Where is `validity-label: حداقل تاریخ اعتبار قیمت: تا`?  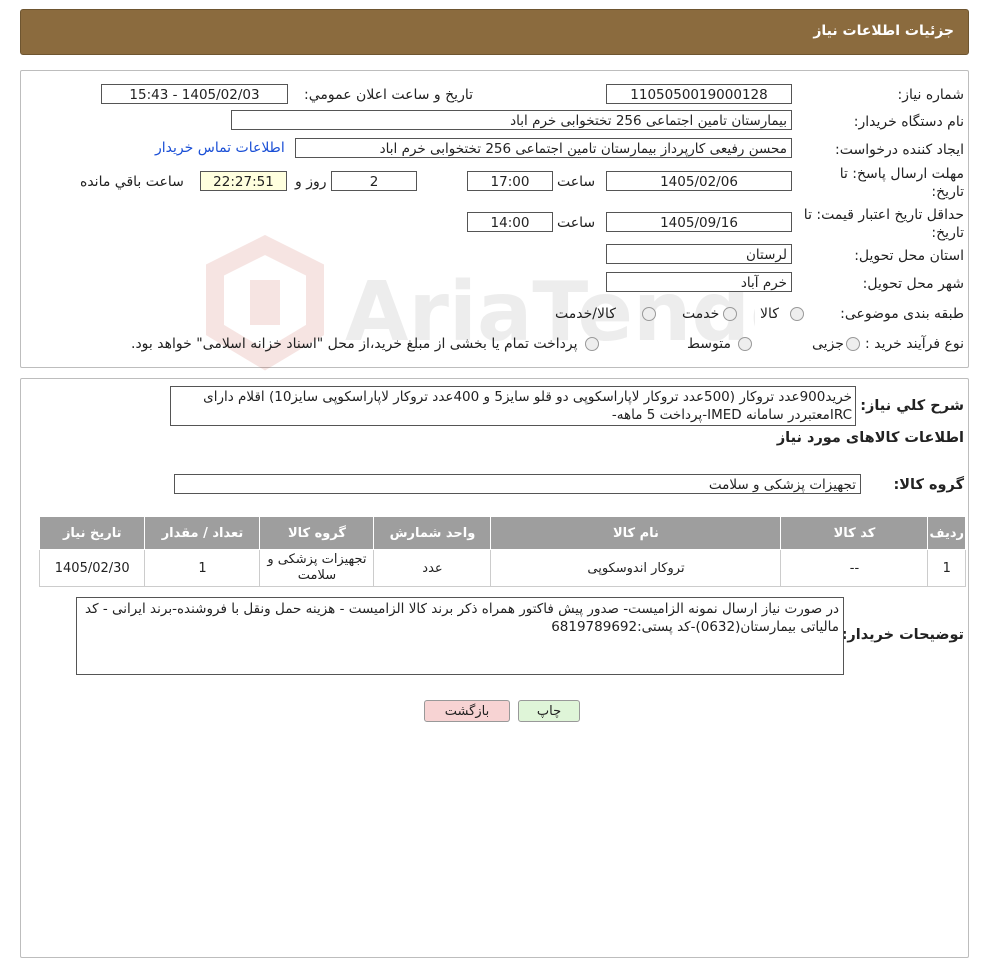 validity-label: حداقل تاریخ اعتبار قیمت: تا is located at coordinates (883, 215).